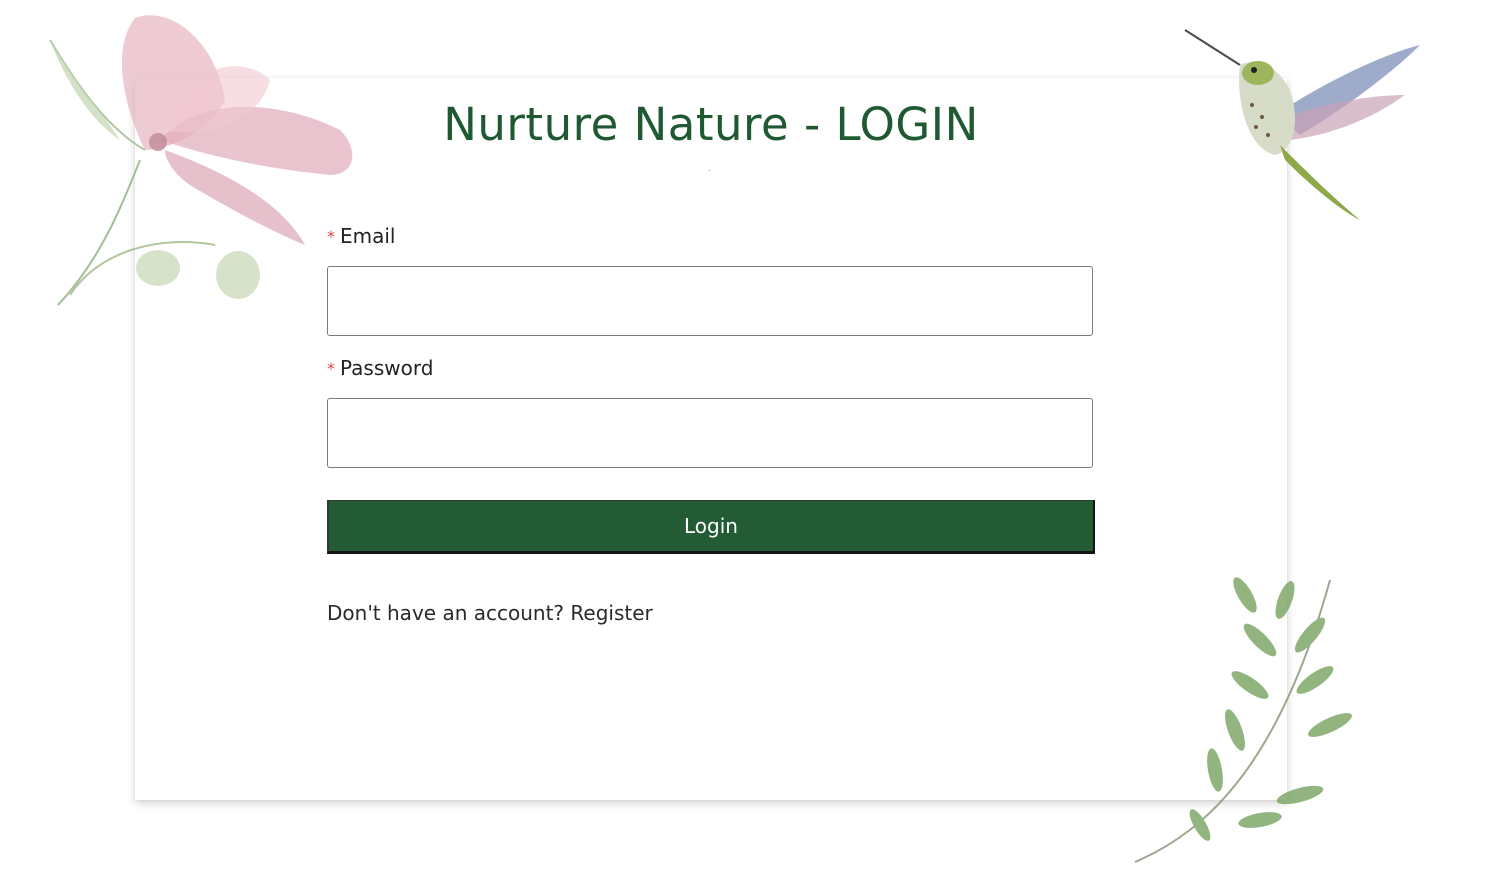  I want to click on page-title: Nurture Nature - LOGIN, so click(711, 124).